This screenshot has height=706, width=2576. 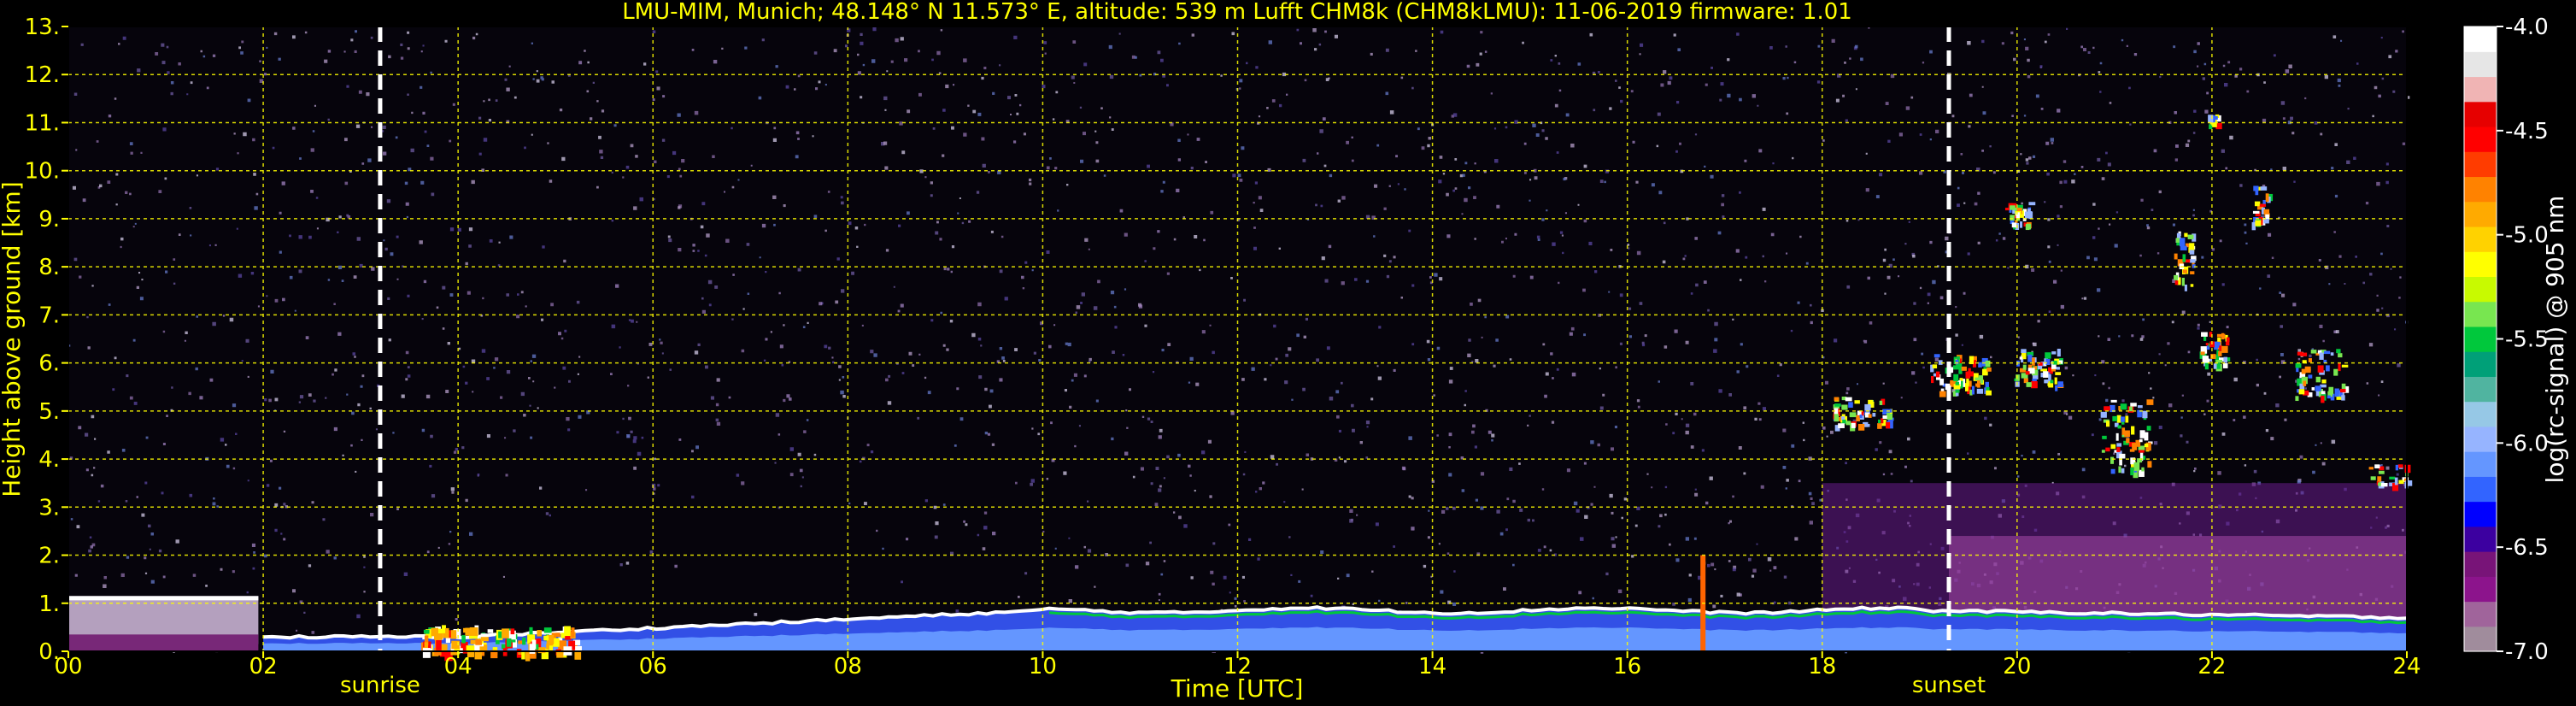 What do you see at coordinates (2555, 340) in the screenshot?
I see `colorbar-label: log(rc-signal) @ 905 nm` at bounding box center [2555, 340].